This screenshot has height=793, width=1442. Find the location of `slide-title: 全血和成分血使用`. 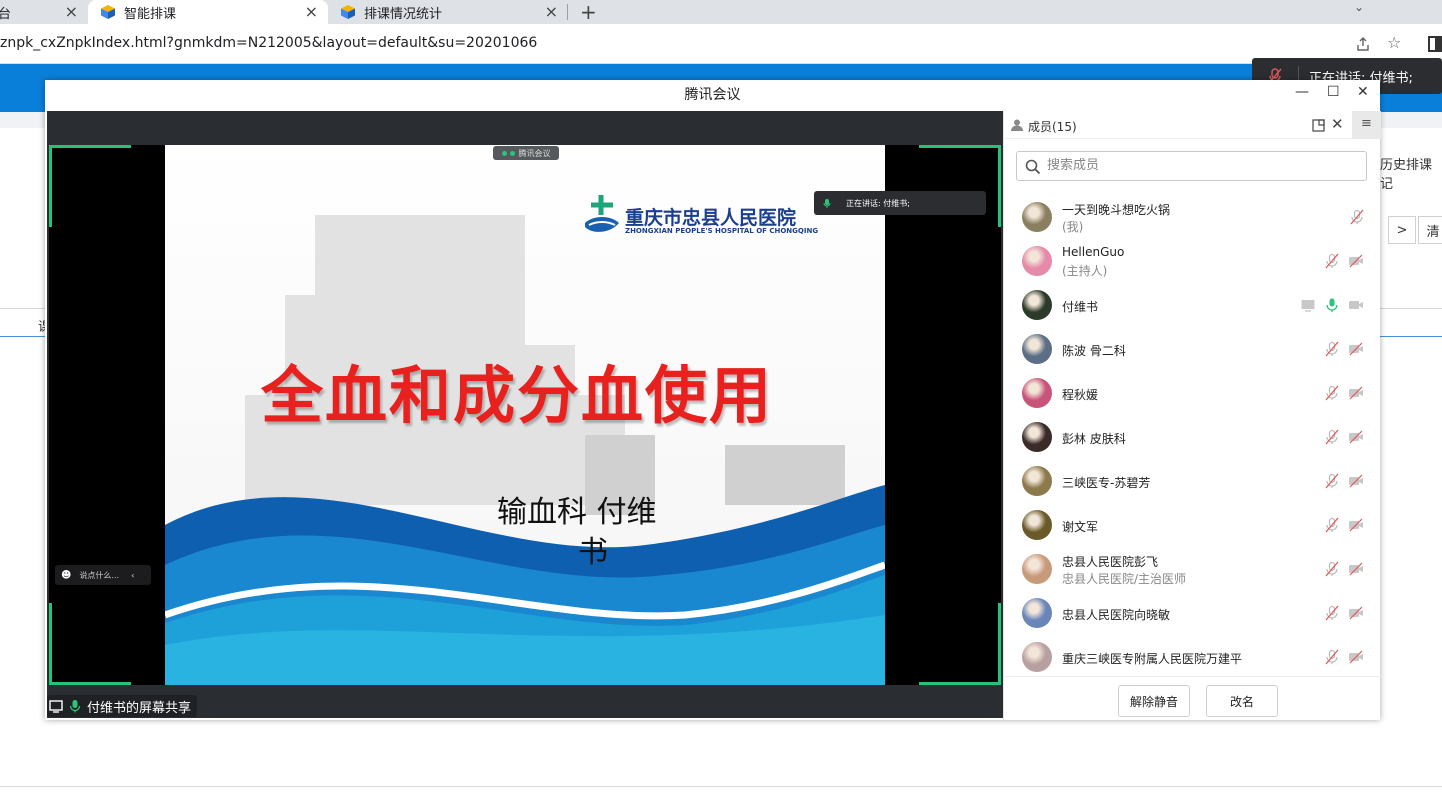

slide-title: 全血和成分血使用 is located at coordinates (517, 395).